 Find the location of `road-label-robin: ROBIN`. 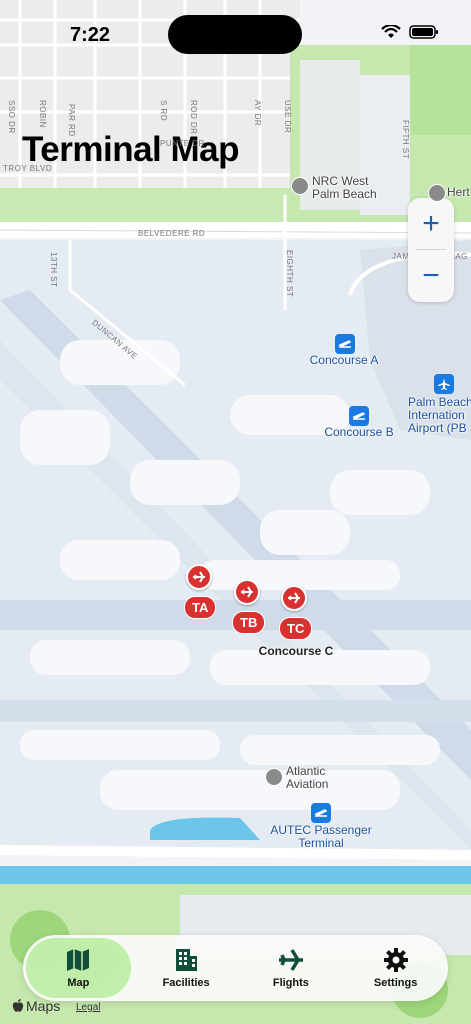

road-label-robin: ROBIN is located at coordinates (42, 114).